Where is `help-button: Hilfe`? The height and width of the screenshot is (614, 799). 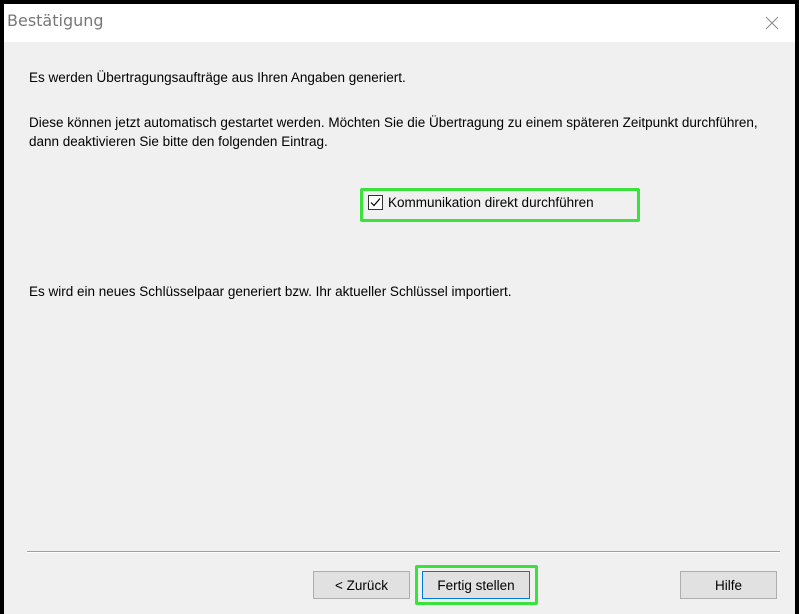 help-button: Hilfe is located at coordinates (728, 585).